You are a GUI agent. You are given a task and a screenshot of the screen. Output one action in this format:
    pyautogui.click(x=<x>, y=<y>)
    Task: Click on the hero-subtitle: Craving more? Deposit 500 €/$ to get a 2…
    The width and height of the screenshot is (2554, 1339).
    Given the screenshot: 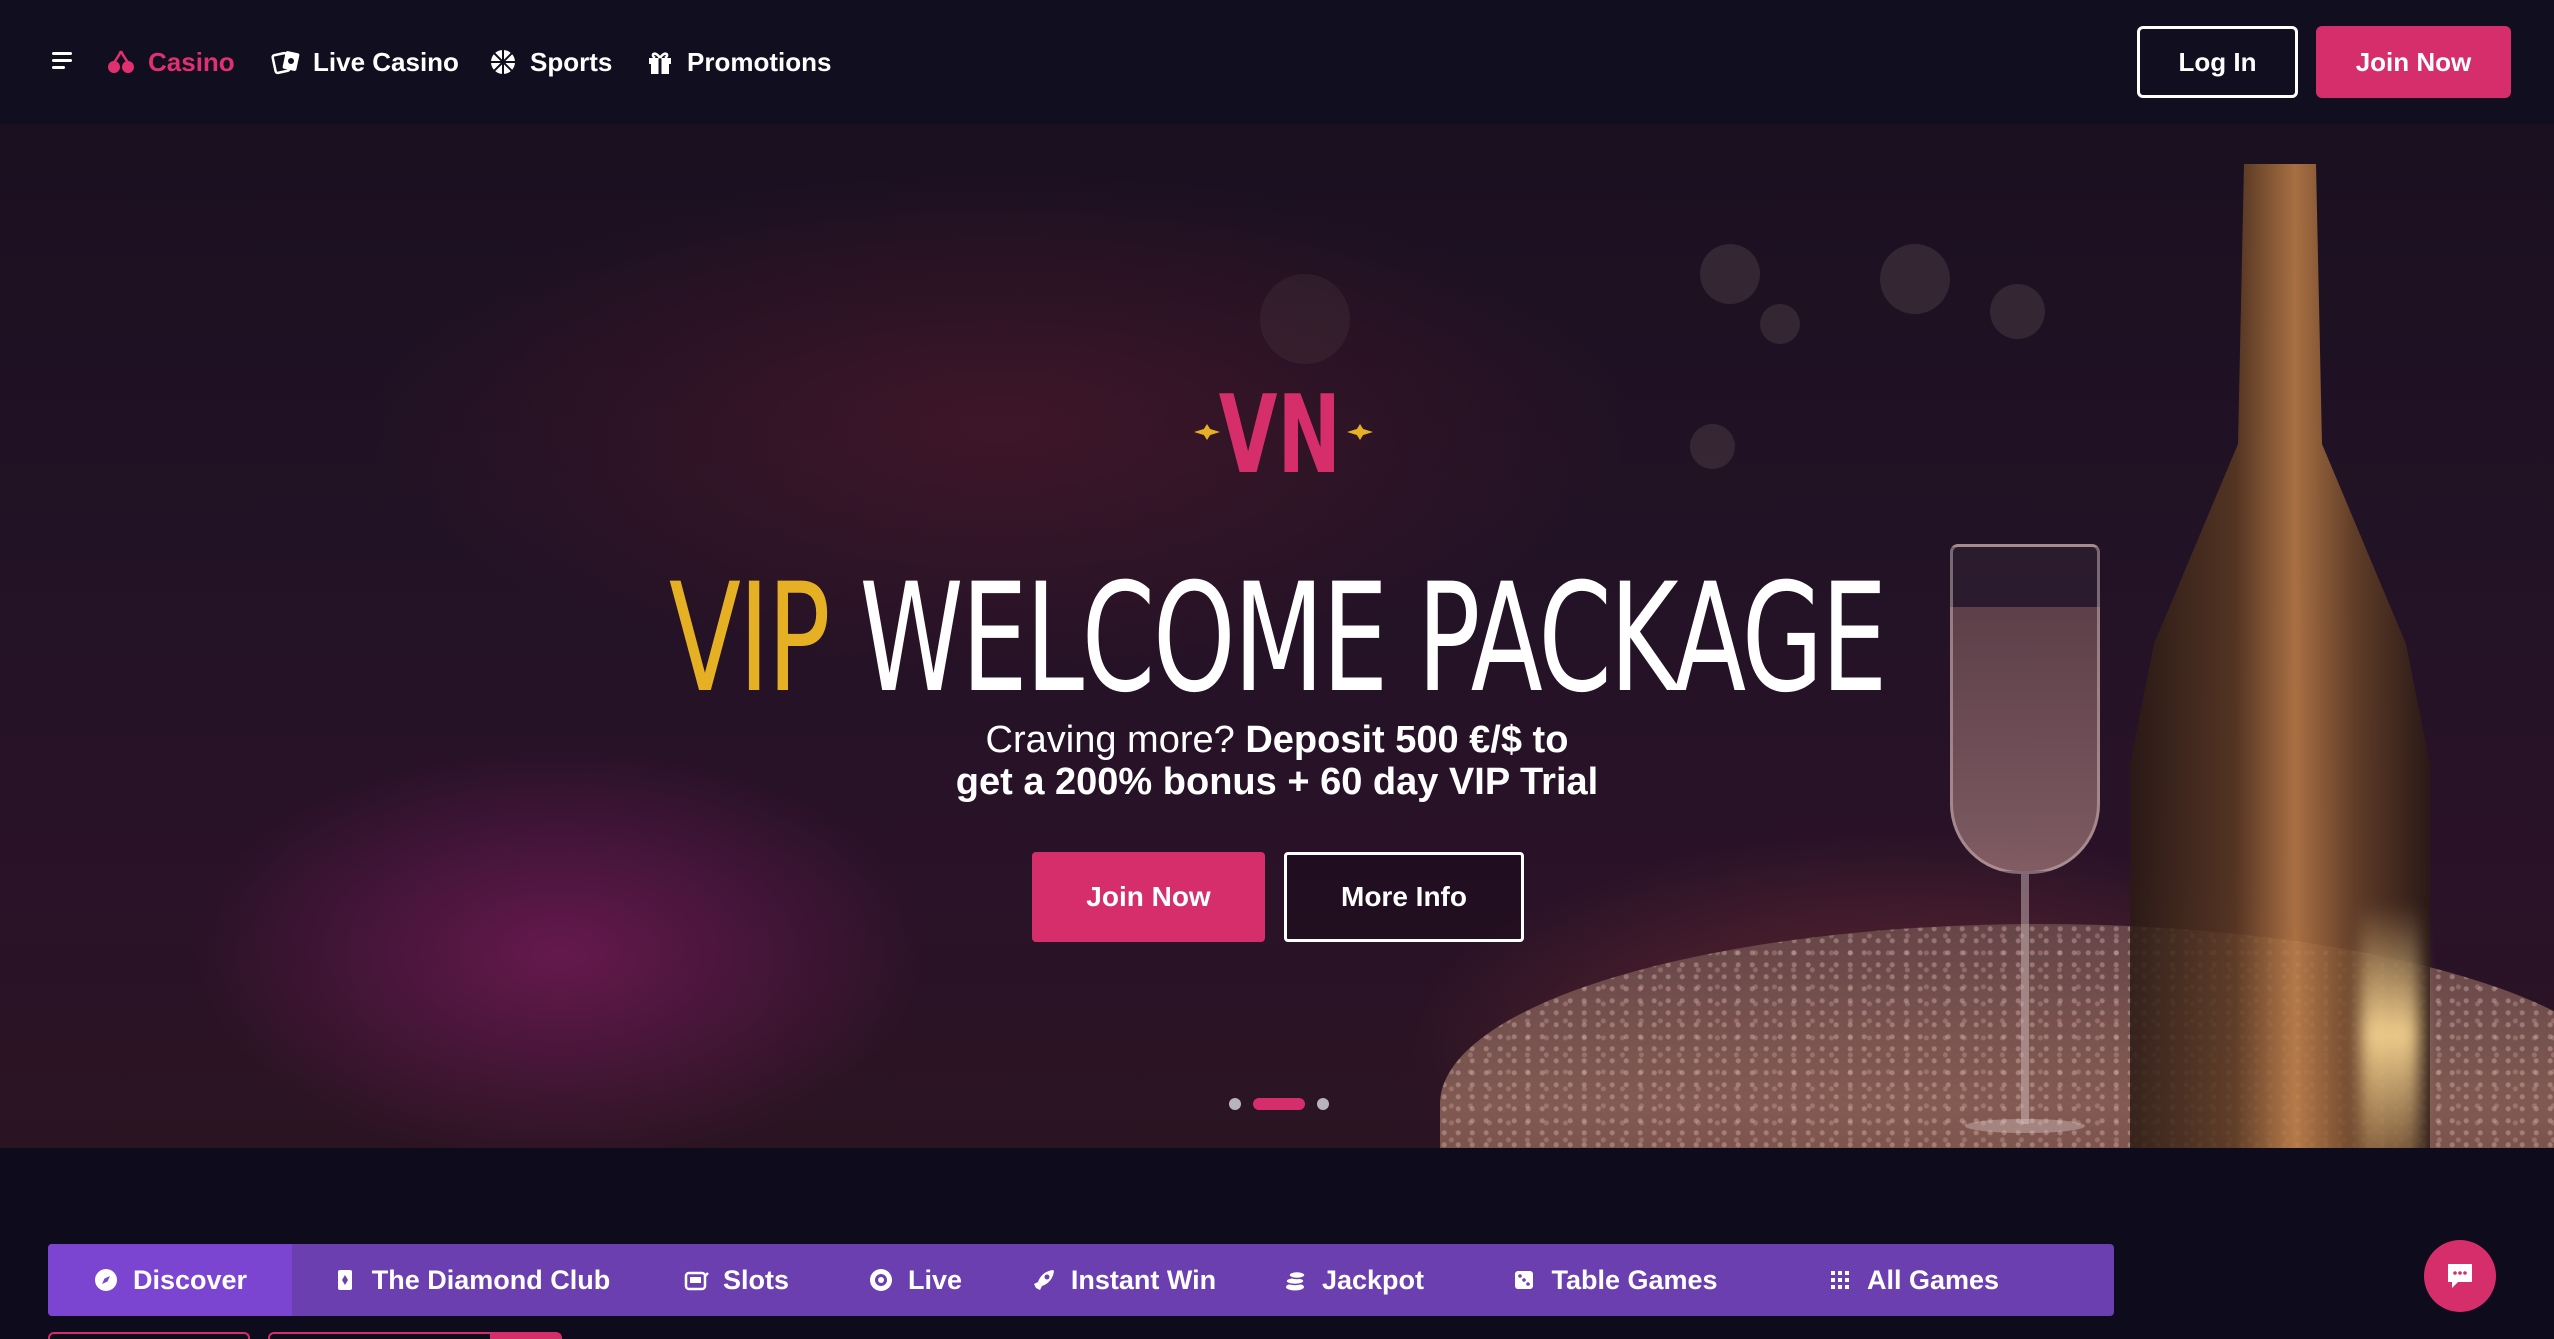 What is the action you would take?
    pyautogui.click(x=1277, y=761)
    